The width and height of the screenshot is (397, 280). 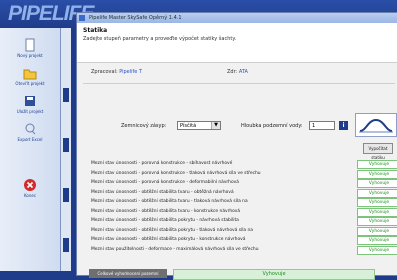 What do you see at coordinates (95, 30) in the screenshot?
I see `page-title: Statika` at bounding box center [95, 30].